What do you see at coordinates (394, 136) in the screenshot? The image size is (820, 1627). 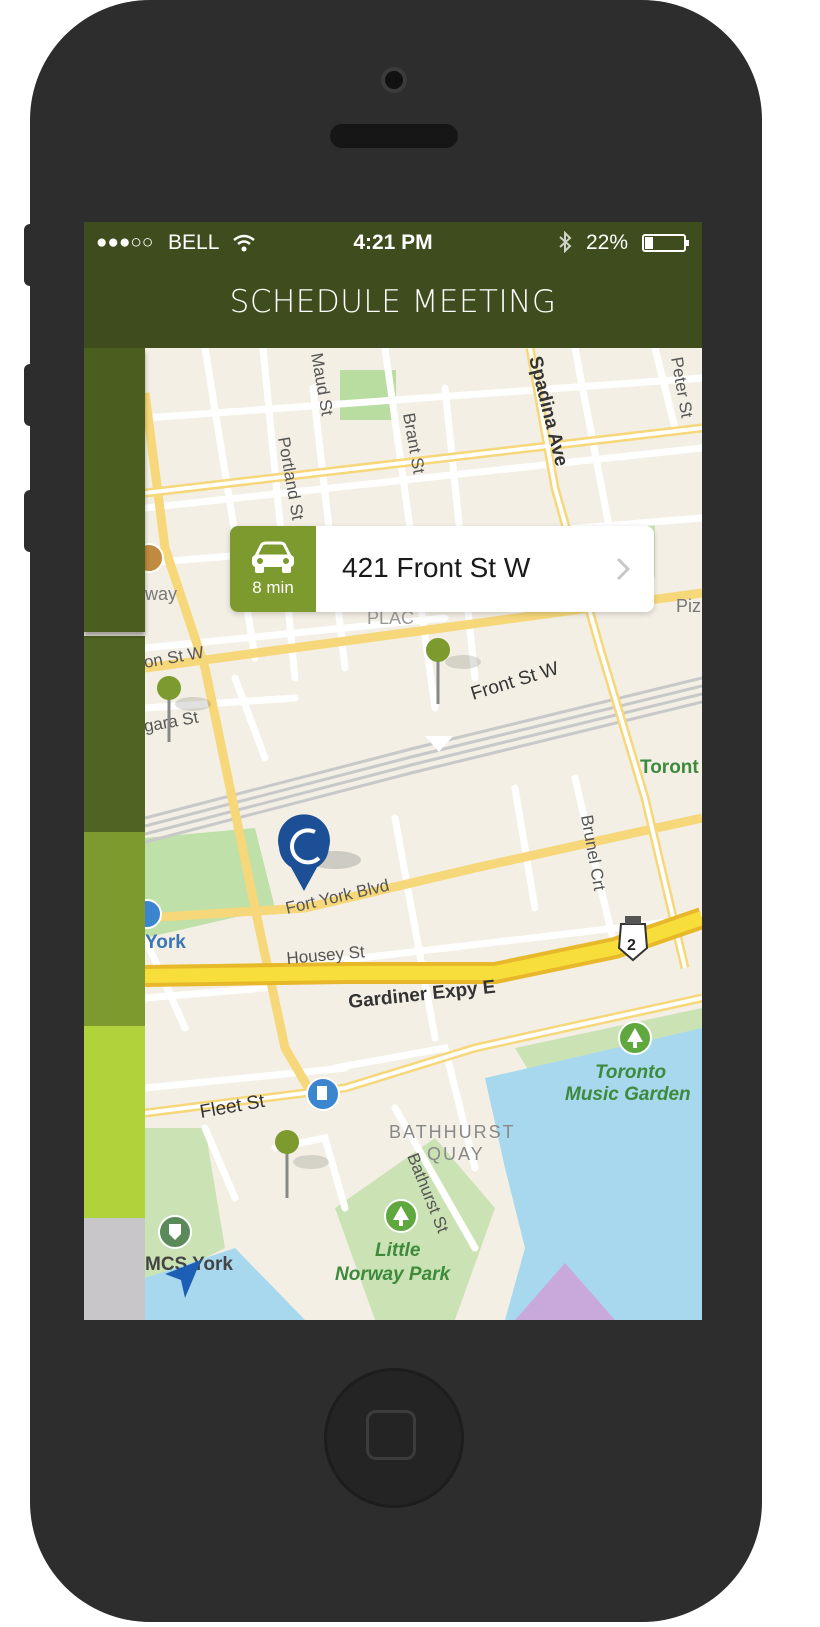 I see `earpiece-speaker` at bounding box center [394, 136].